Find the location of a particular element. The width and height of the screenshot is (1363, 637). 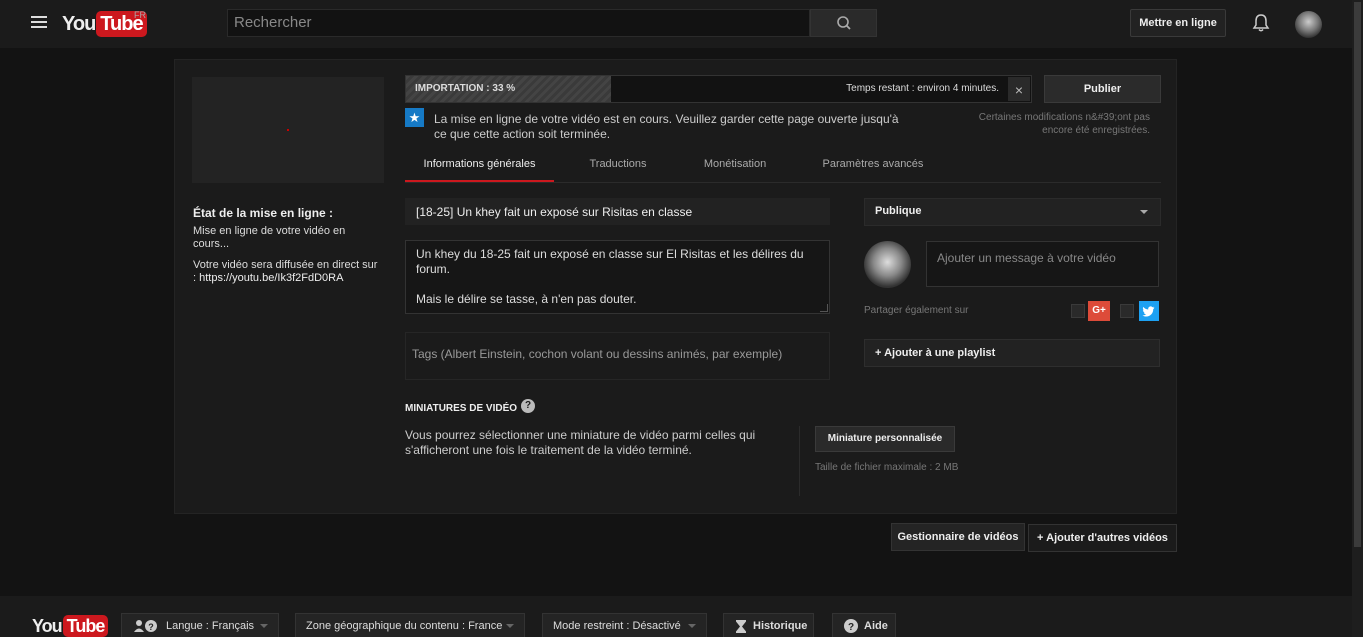

upload-status-title: État de la mise en ligne : is located at coordinates (263, 213).